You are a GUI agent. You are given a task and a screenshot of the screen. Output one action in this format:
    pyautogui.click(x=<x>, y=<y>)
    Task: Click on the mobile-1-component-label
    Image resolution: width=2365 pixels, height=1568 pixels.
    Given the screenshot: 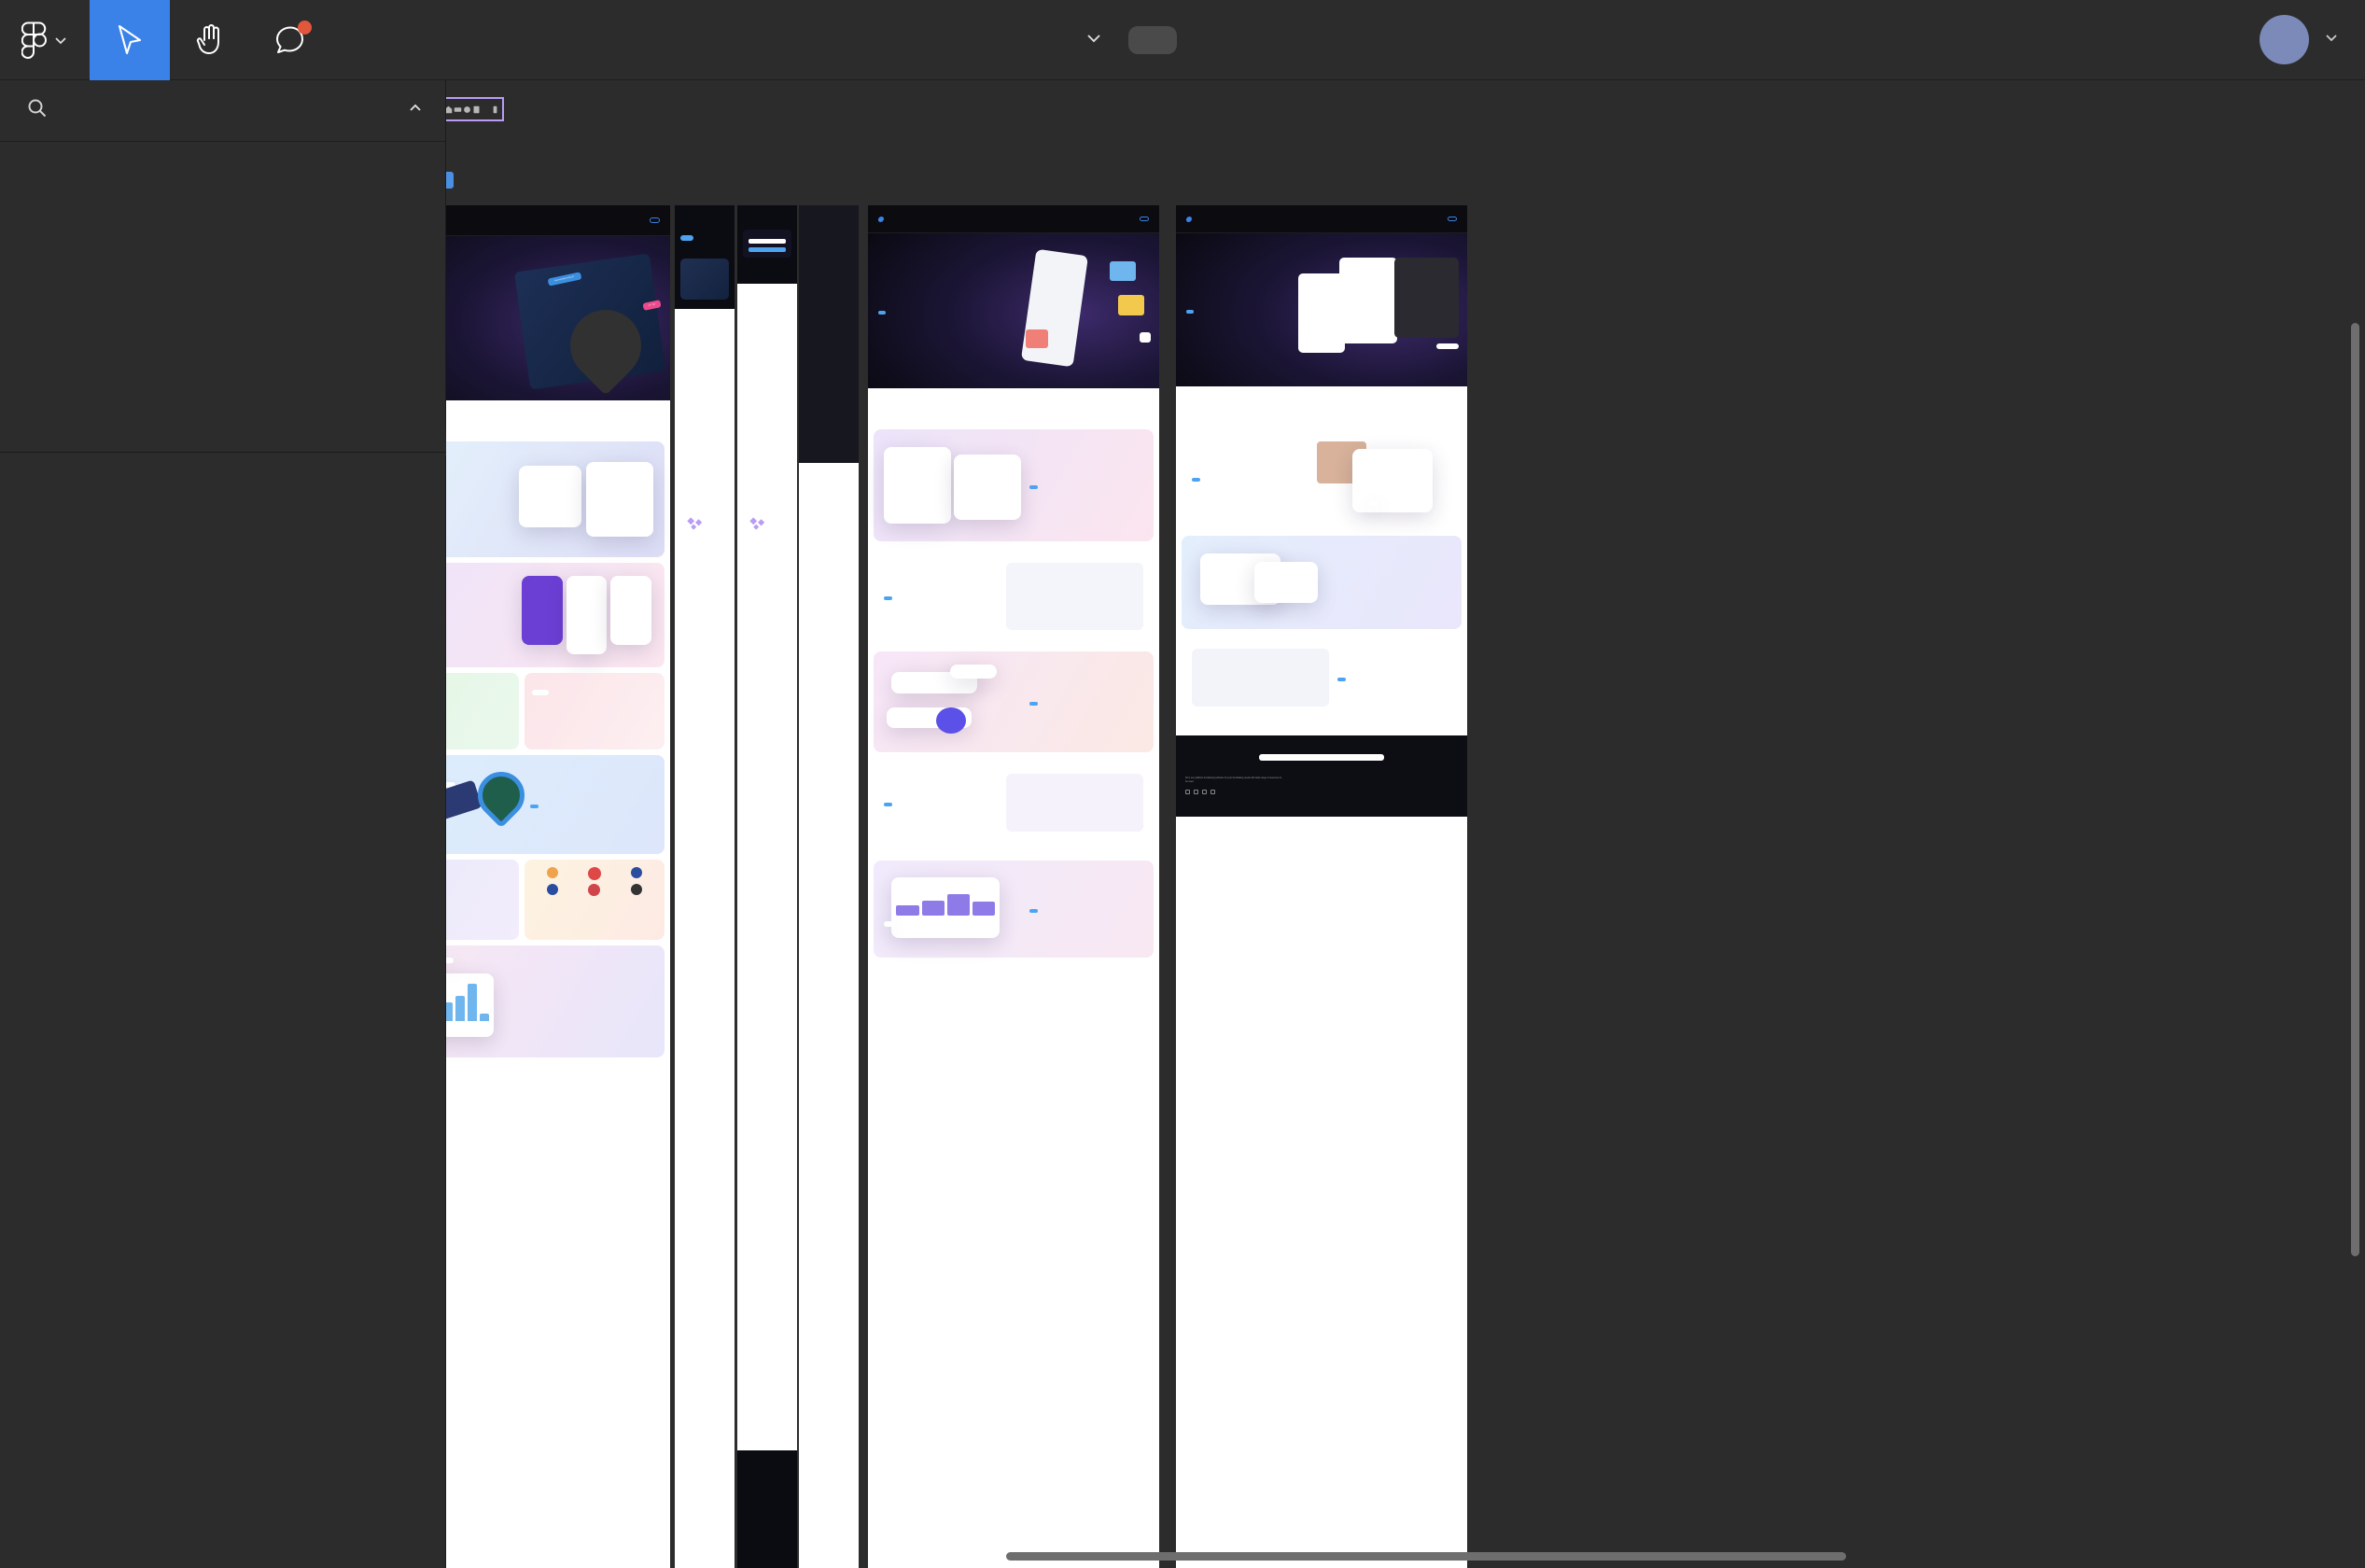 What is the action you would take?
    pyautogui.click(x=697, y=523)
    